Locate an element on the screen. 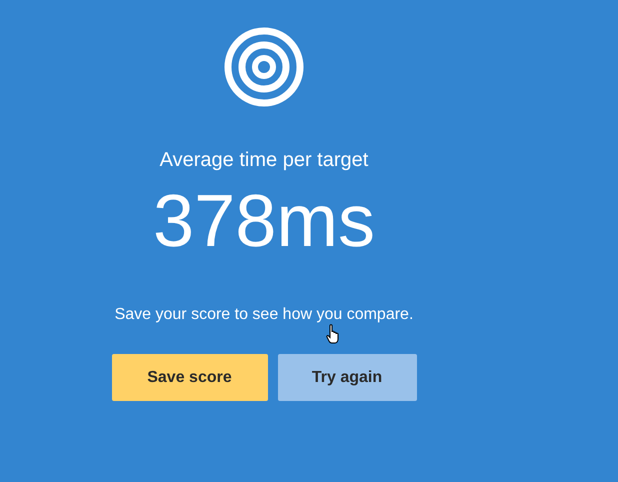  hand-cursor-icon is located at coordinates (333, 334).